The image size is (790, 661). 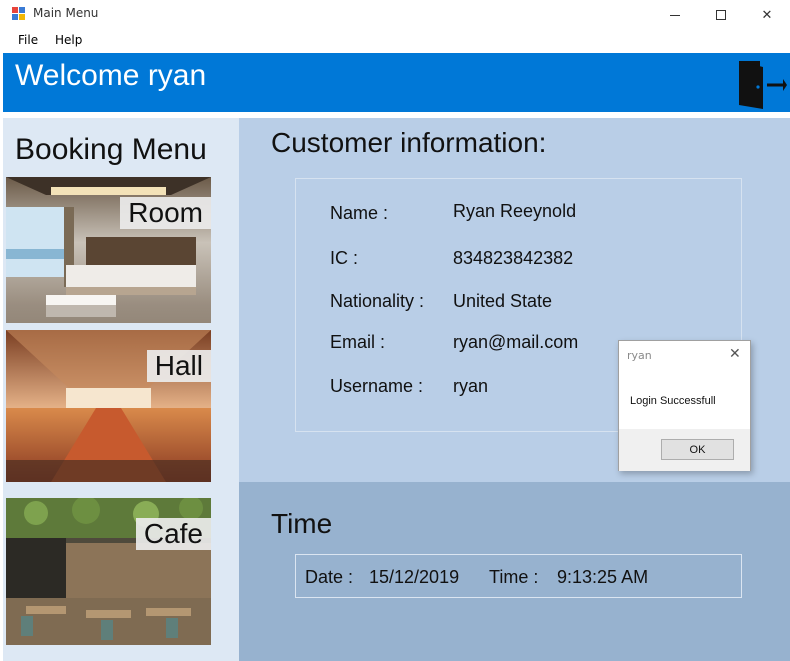 I want to click on email-value: ryan@mail.com, so click(x=516, y=342).